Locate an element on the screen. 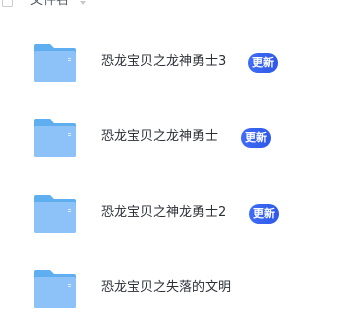  file-name: 恐龙宝贝之龙神勇士 is located at coordinates (159, 137).